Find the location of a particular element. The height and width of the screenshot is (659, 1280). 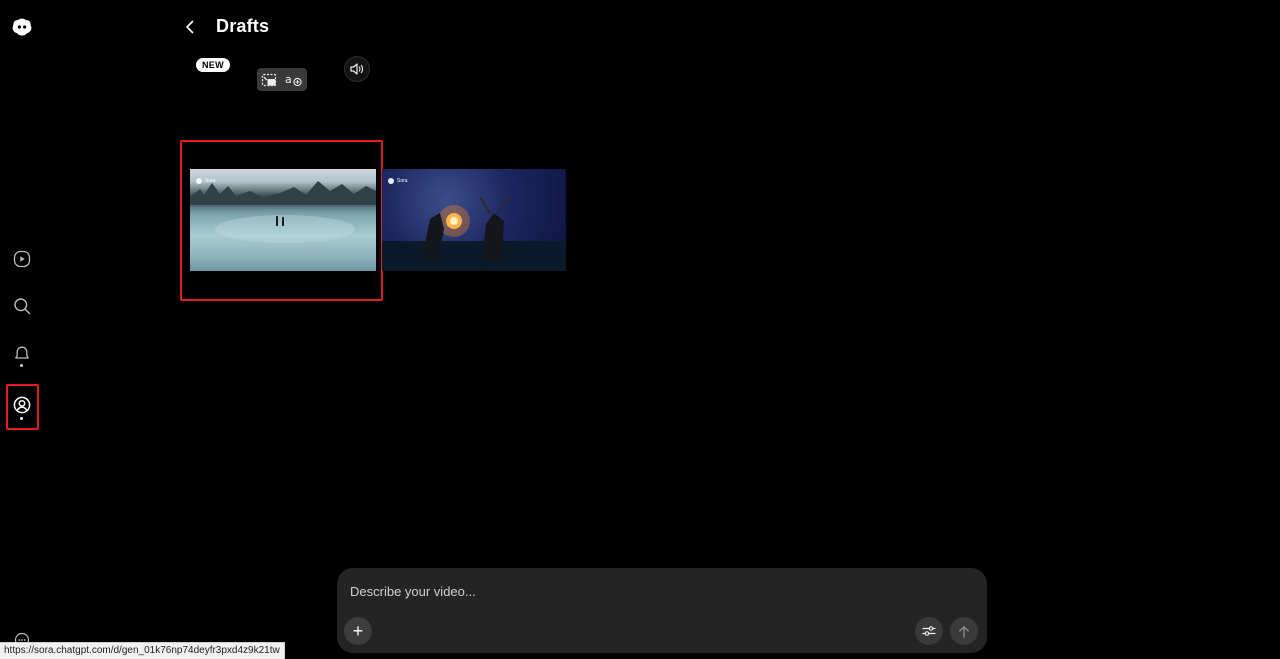

search-icon is located at coordinates (22, 306).